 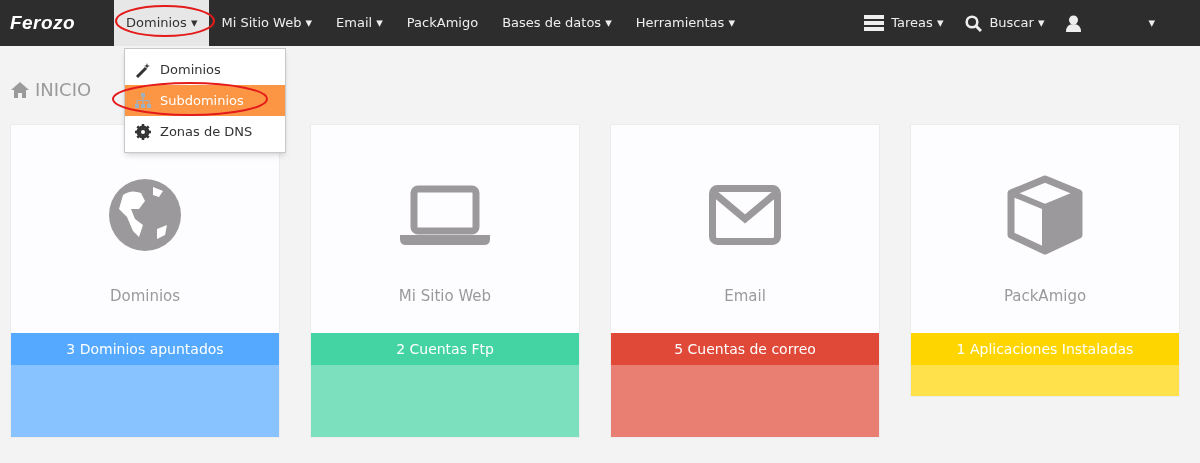 I want to click on server-icon, so click(x=874, y=23).